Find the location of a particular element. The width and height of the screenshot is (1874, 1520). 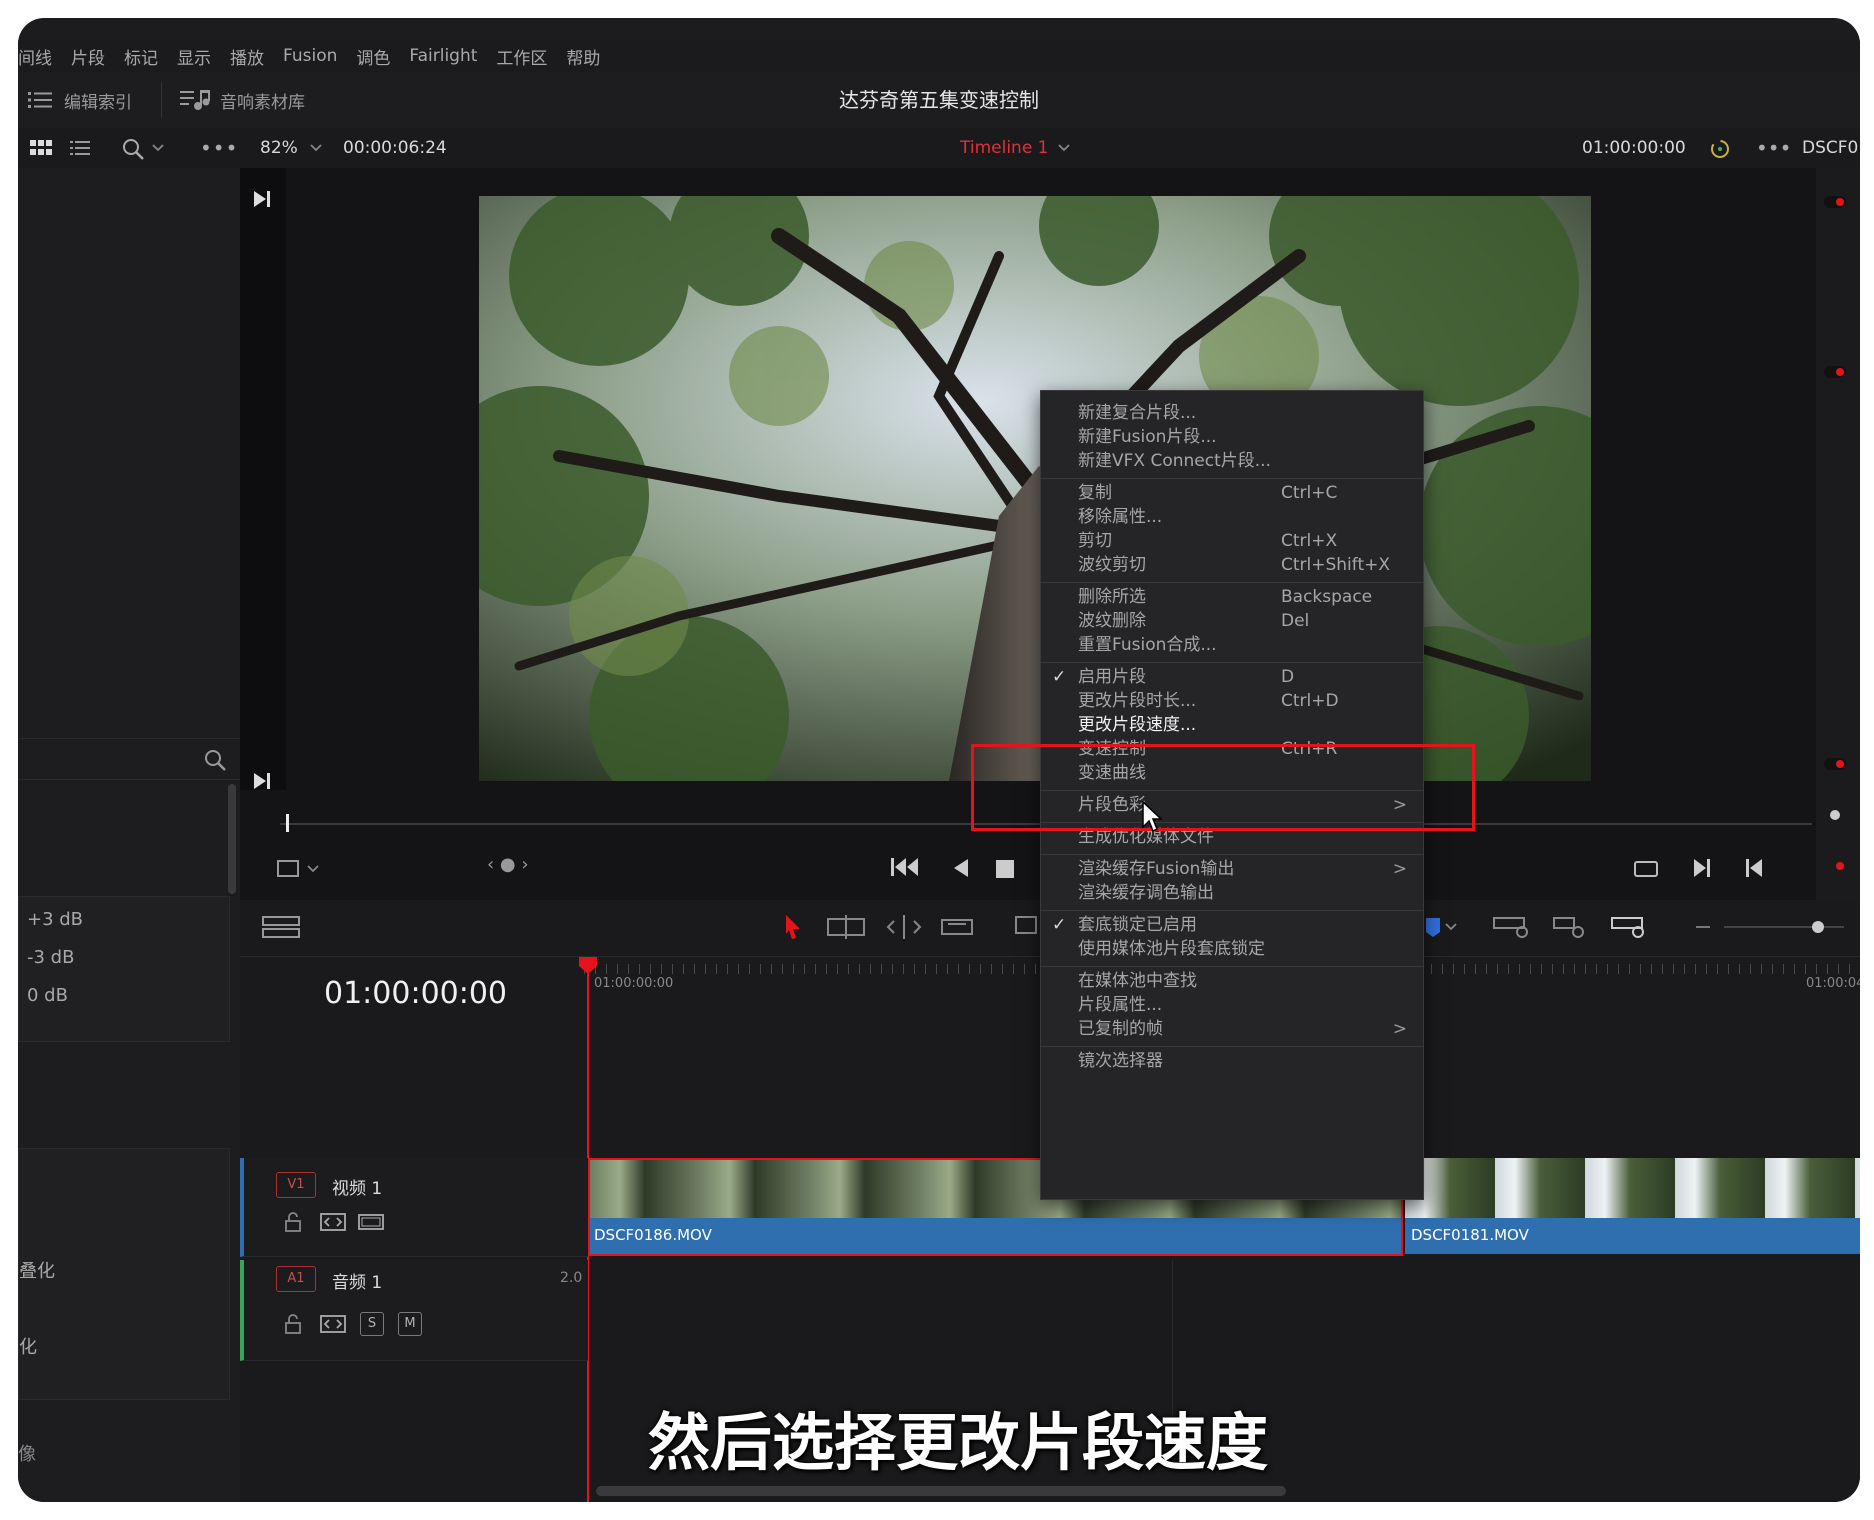

timeline-selector: Timeline 1 is located at coordinates (1004, 148).